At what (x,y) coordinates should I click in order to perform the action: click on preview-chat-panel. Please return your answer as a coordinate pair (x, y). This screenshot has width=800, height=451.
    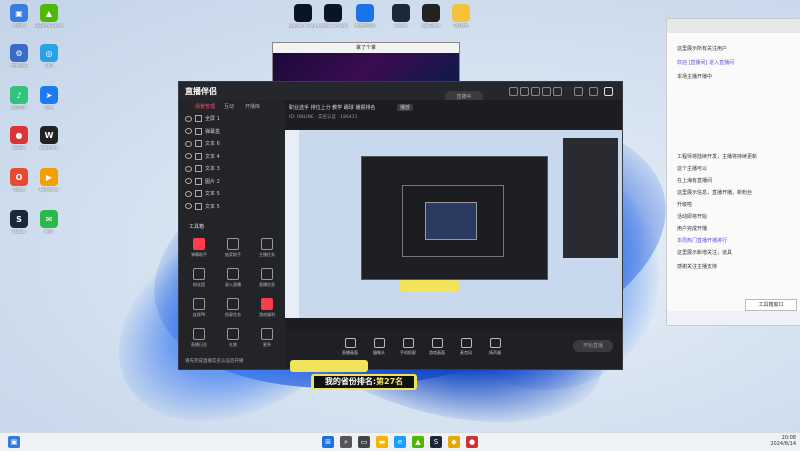
    Looking at the image, I should click on (590, 198).